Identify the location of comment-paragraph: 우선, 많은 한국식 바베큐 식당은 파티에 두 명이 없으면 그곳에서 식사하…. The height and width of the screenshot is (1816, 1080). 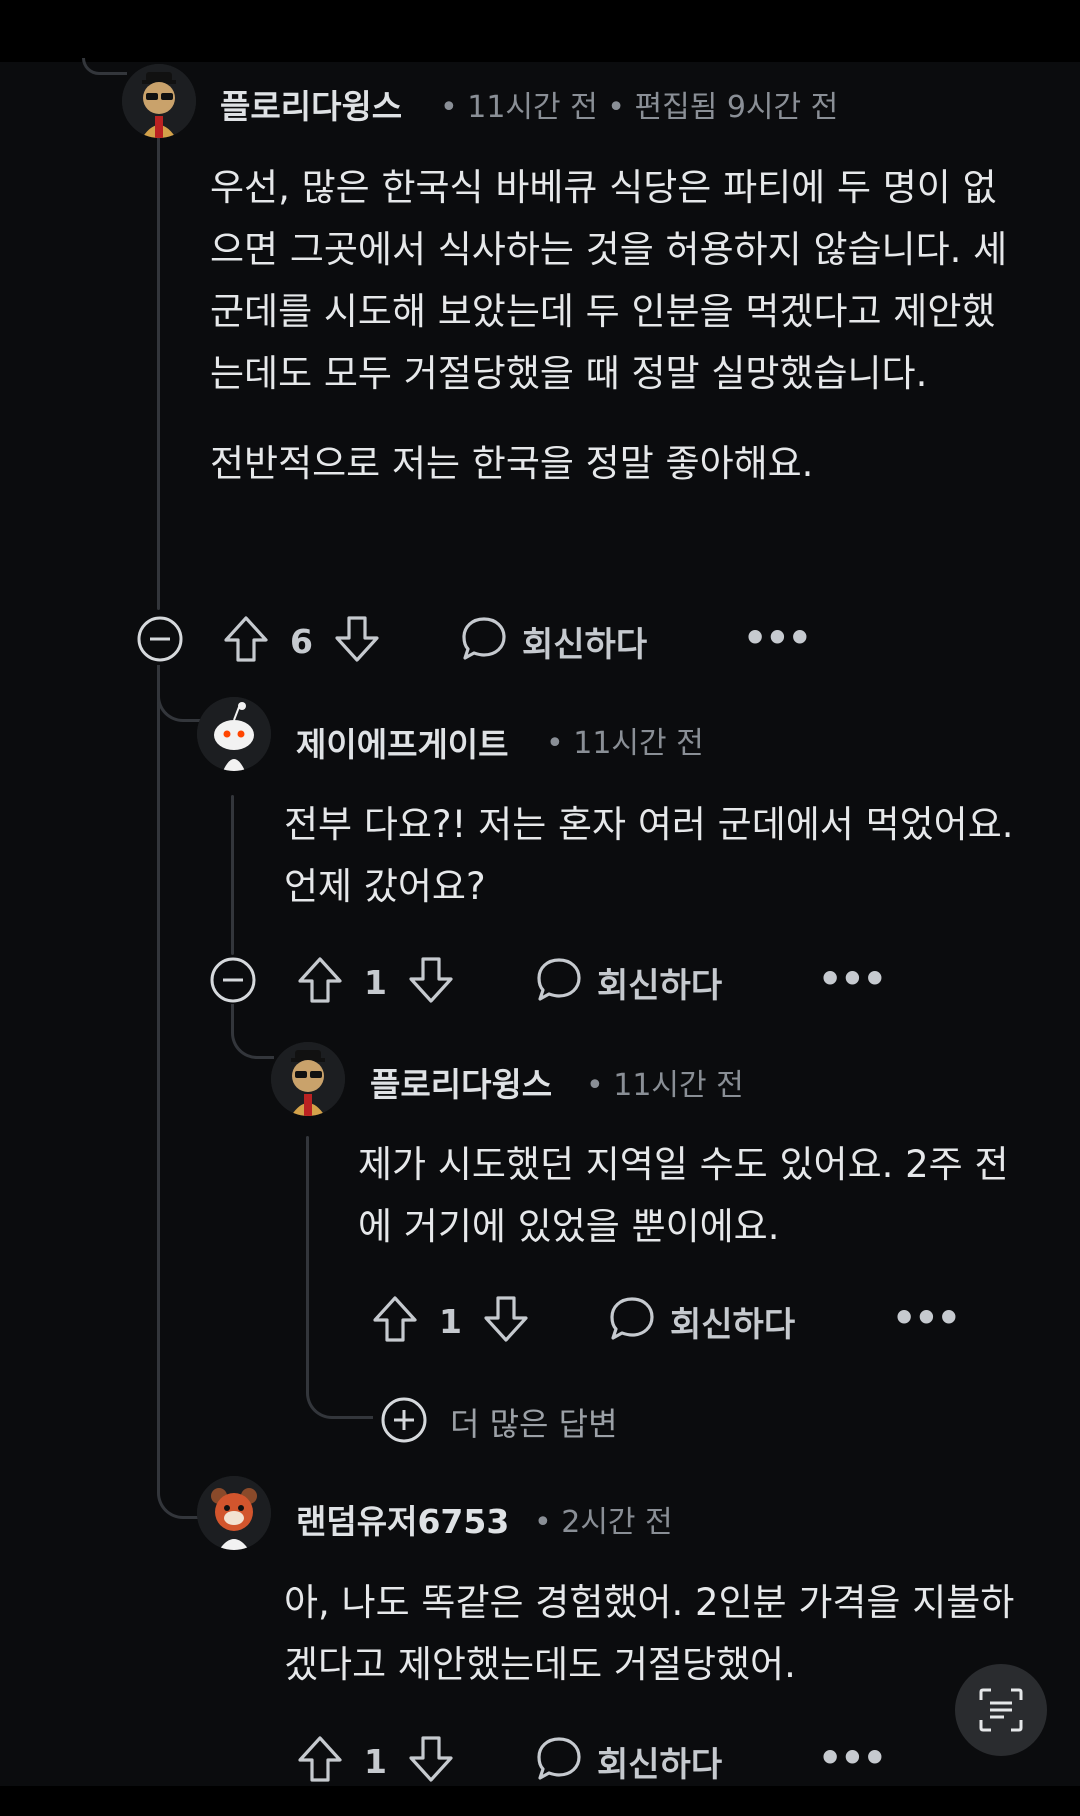
(609, 280).